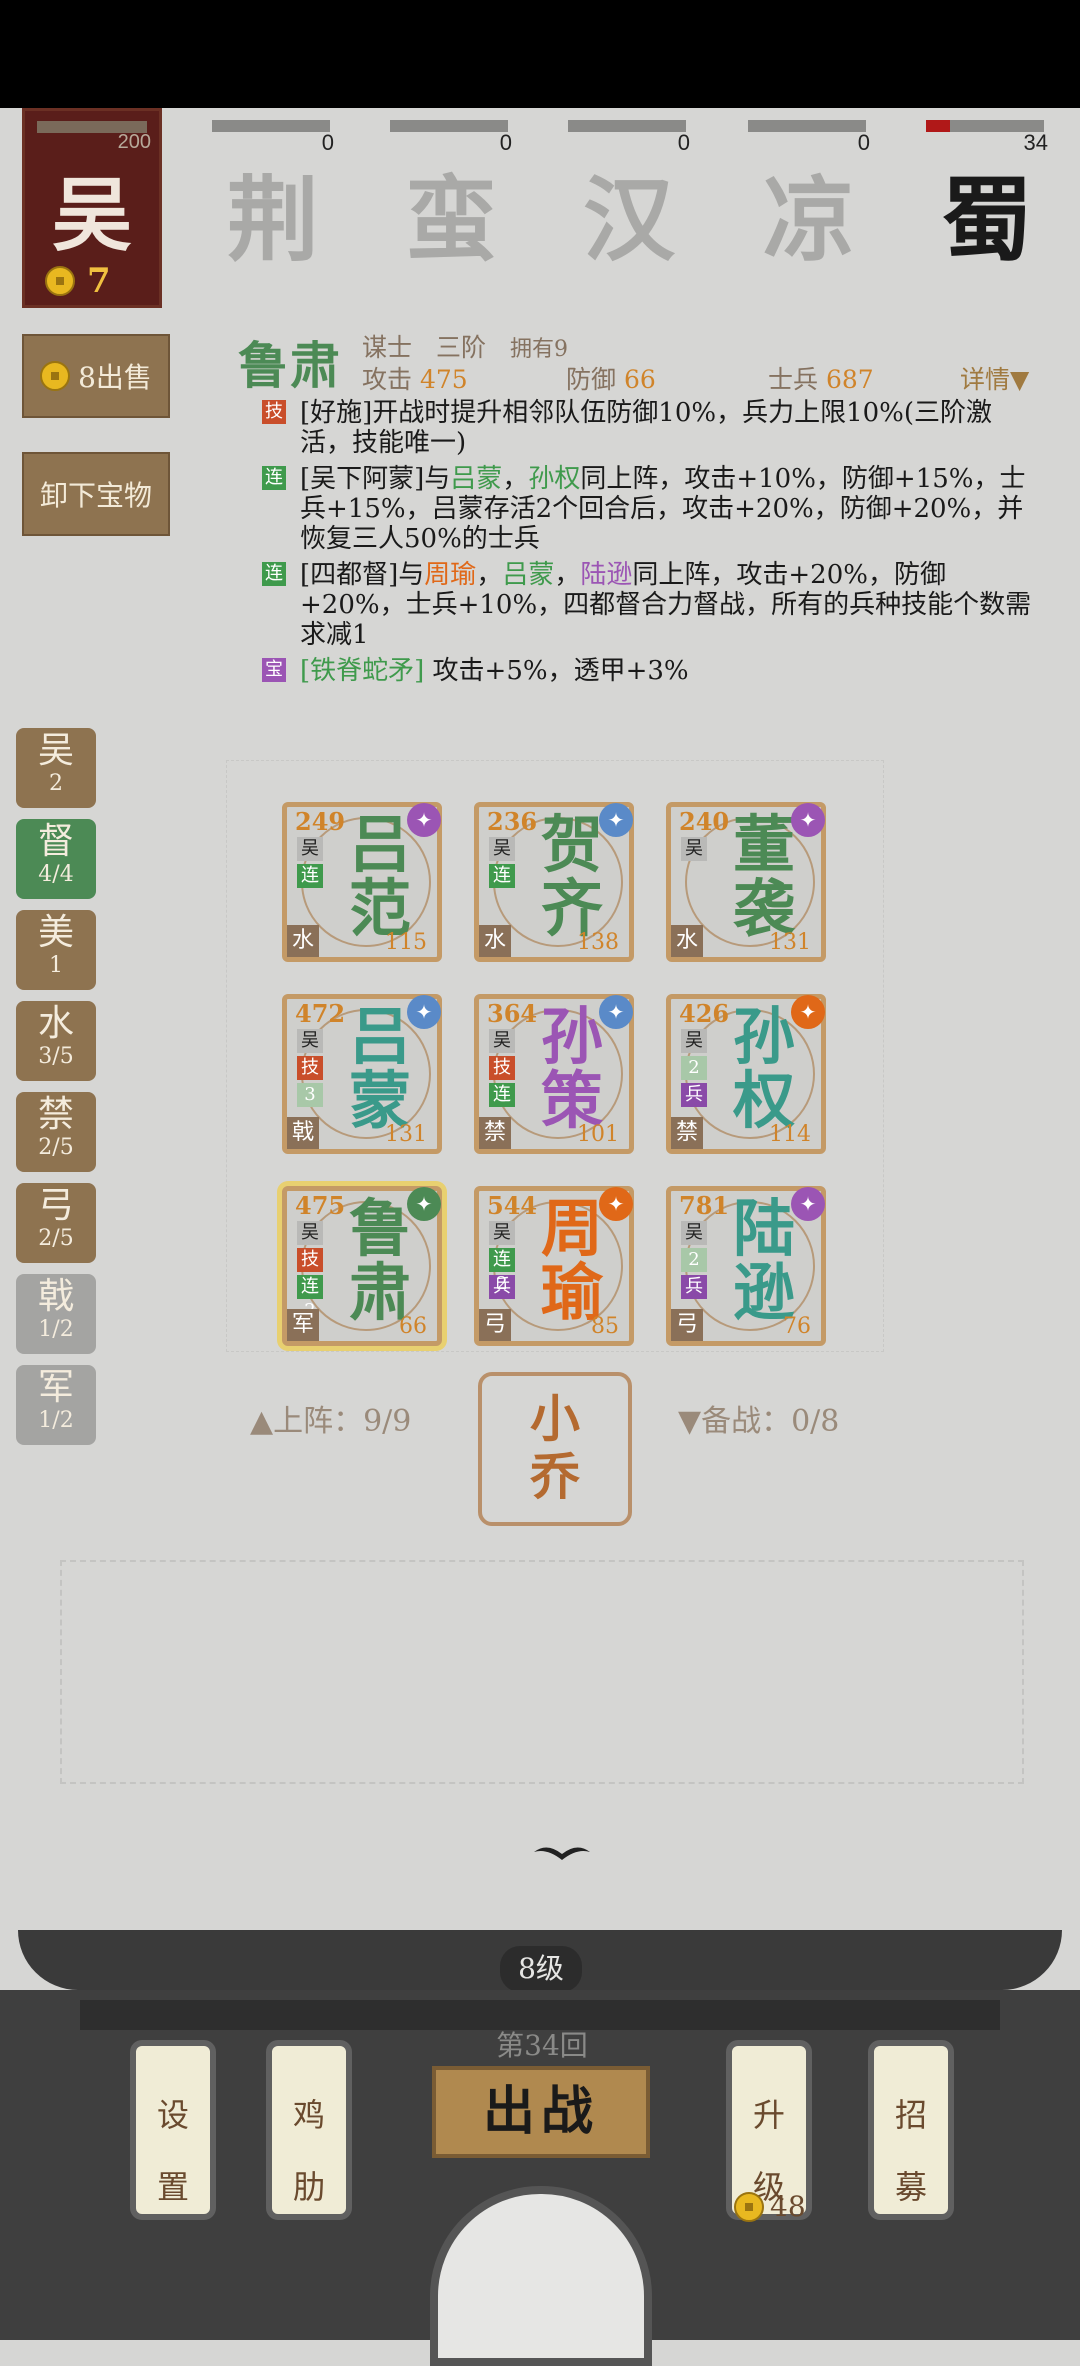  I want to click on enemy-faction: 0蛮, so click(451, 195).